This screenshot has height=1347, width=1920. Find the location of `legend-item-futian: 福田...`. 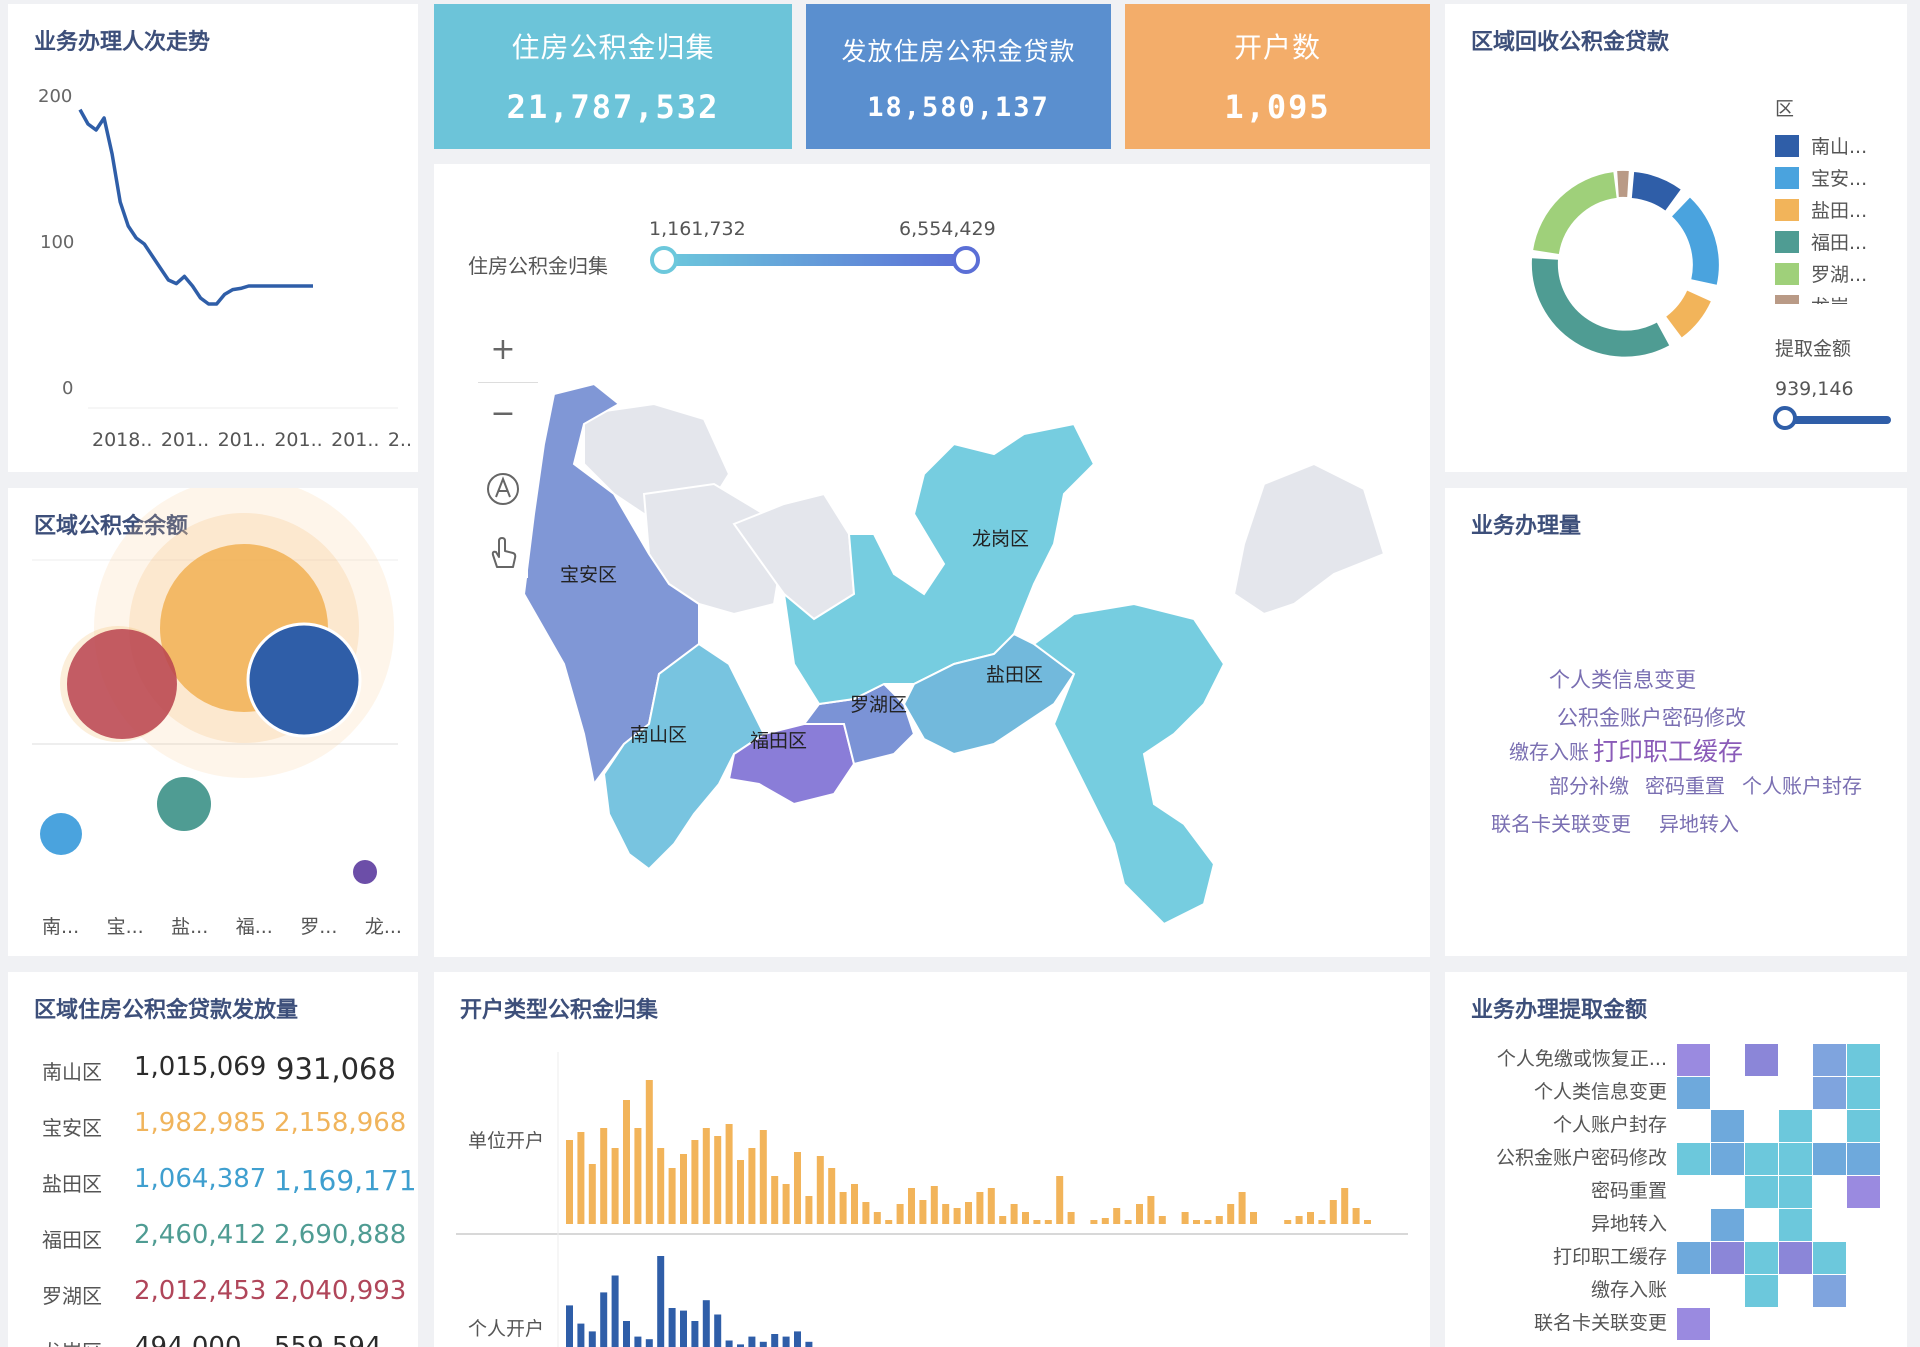

legend-item-futian: 福田... is located at coordinates (1821, 241).